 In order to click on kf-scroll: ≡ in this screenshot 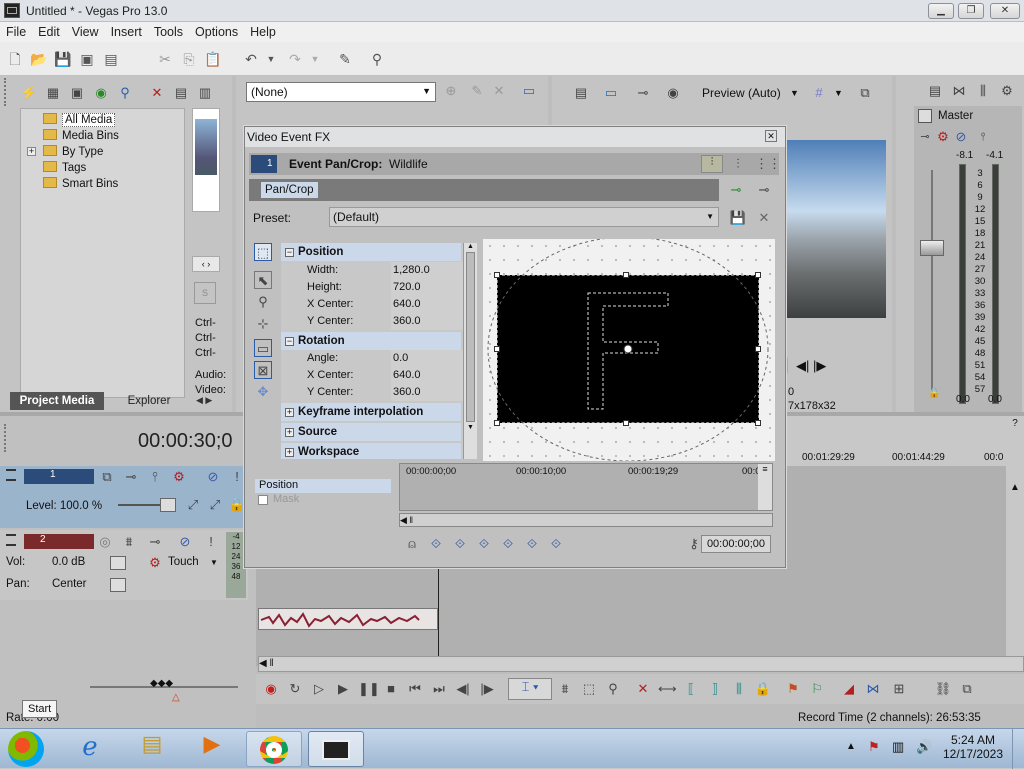, I will do `click(765, 487)`.